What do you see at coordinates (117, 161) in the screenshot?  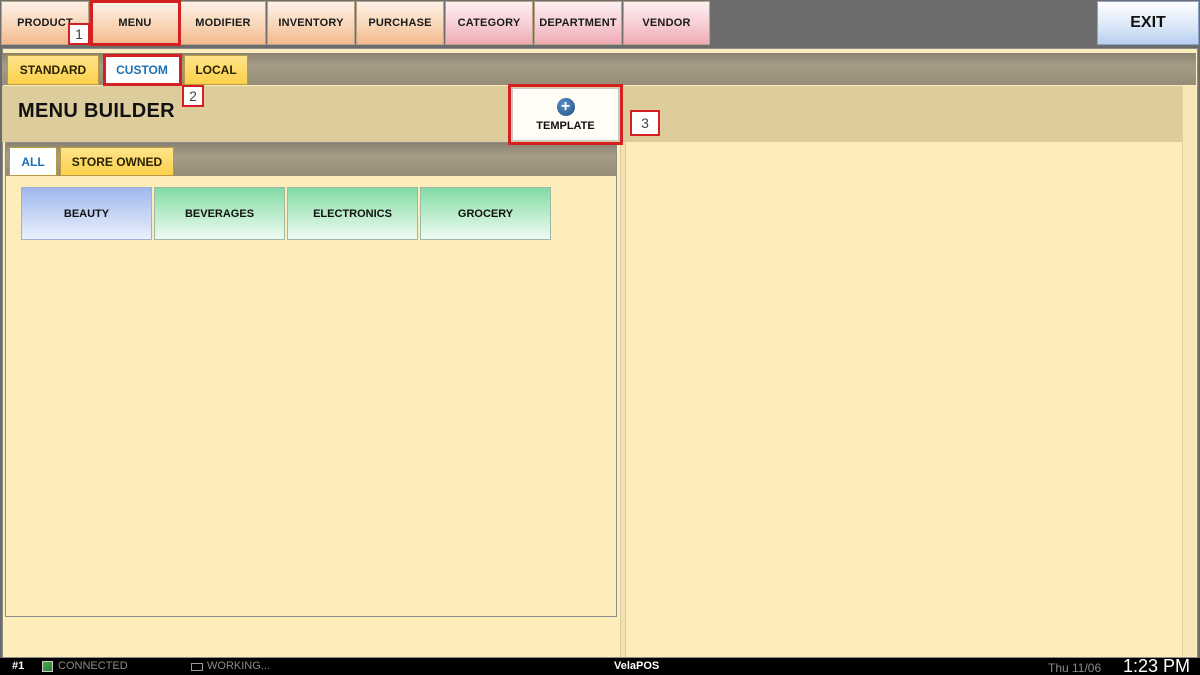 I see `subtab-store-owned: STORE OWNED` at bounding box center [117, 161].